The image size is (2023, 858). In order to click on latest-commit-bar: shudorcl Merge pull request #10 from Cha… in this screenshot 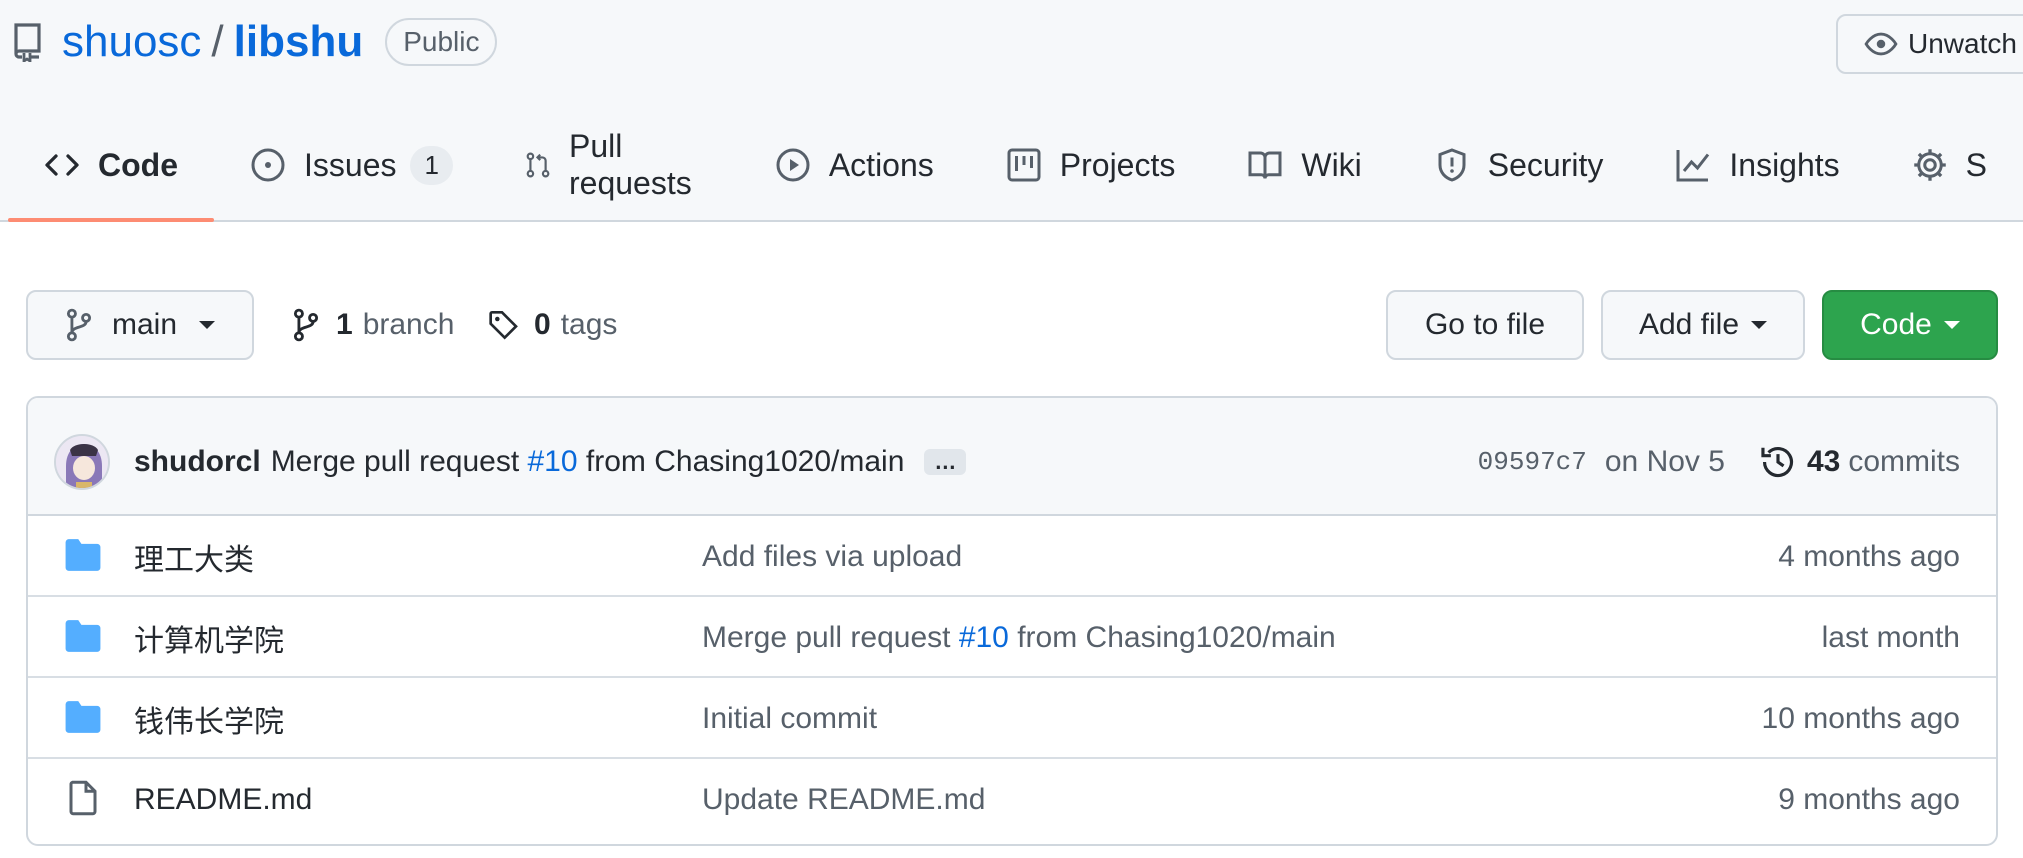, I will do `click(1012, 457)`.